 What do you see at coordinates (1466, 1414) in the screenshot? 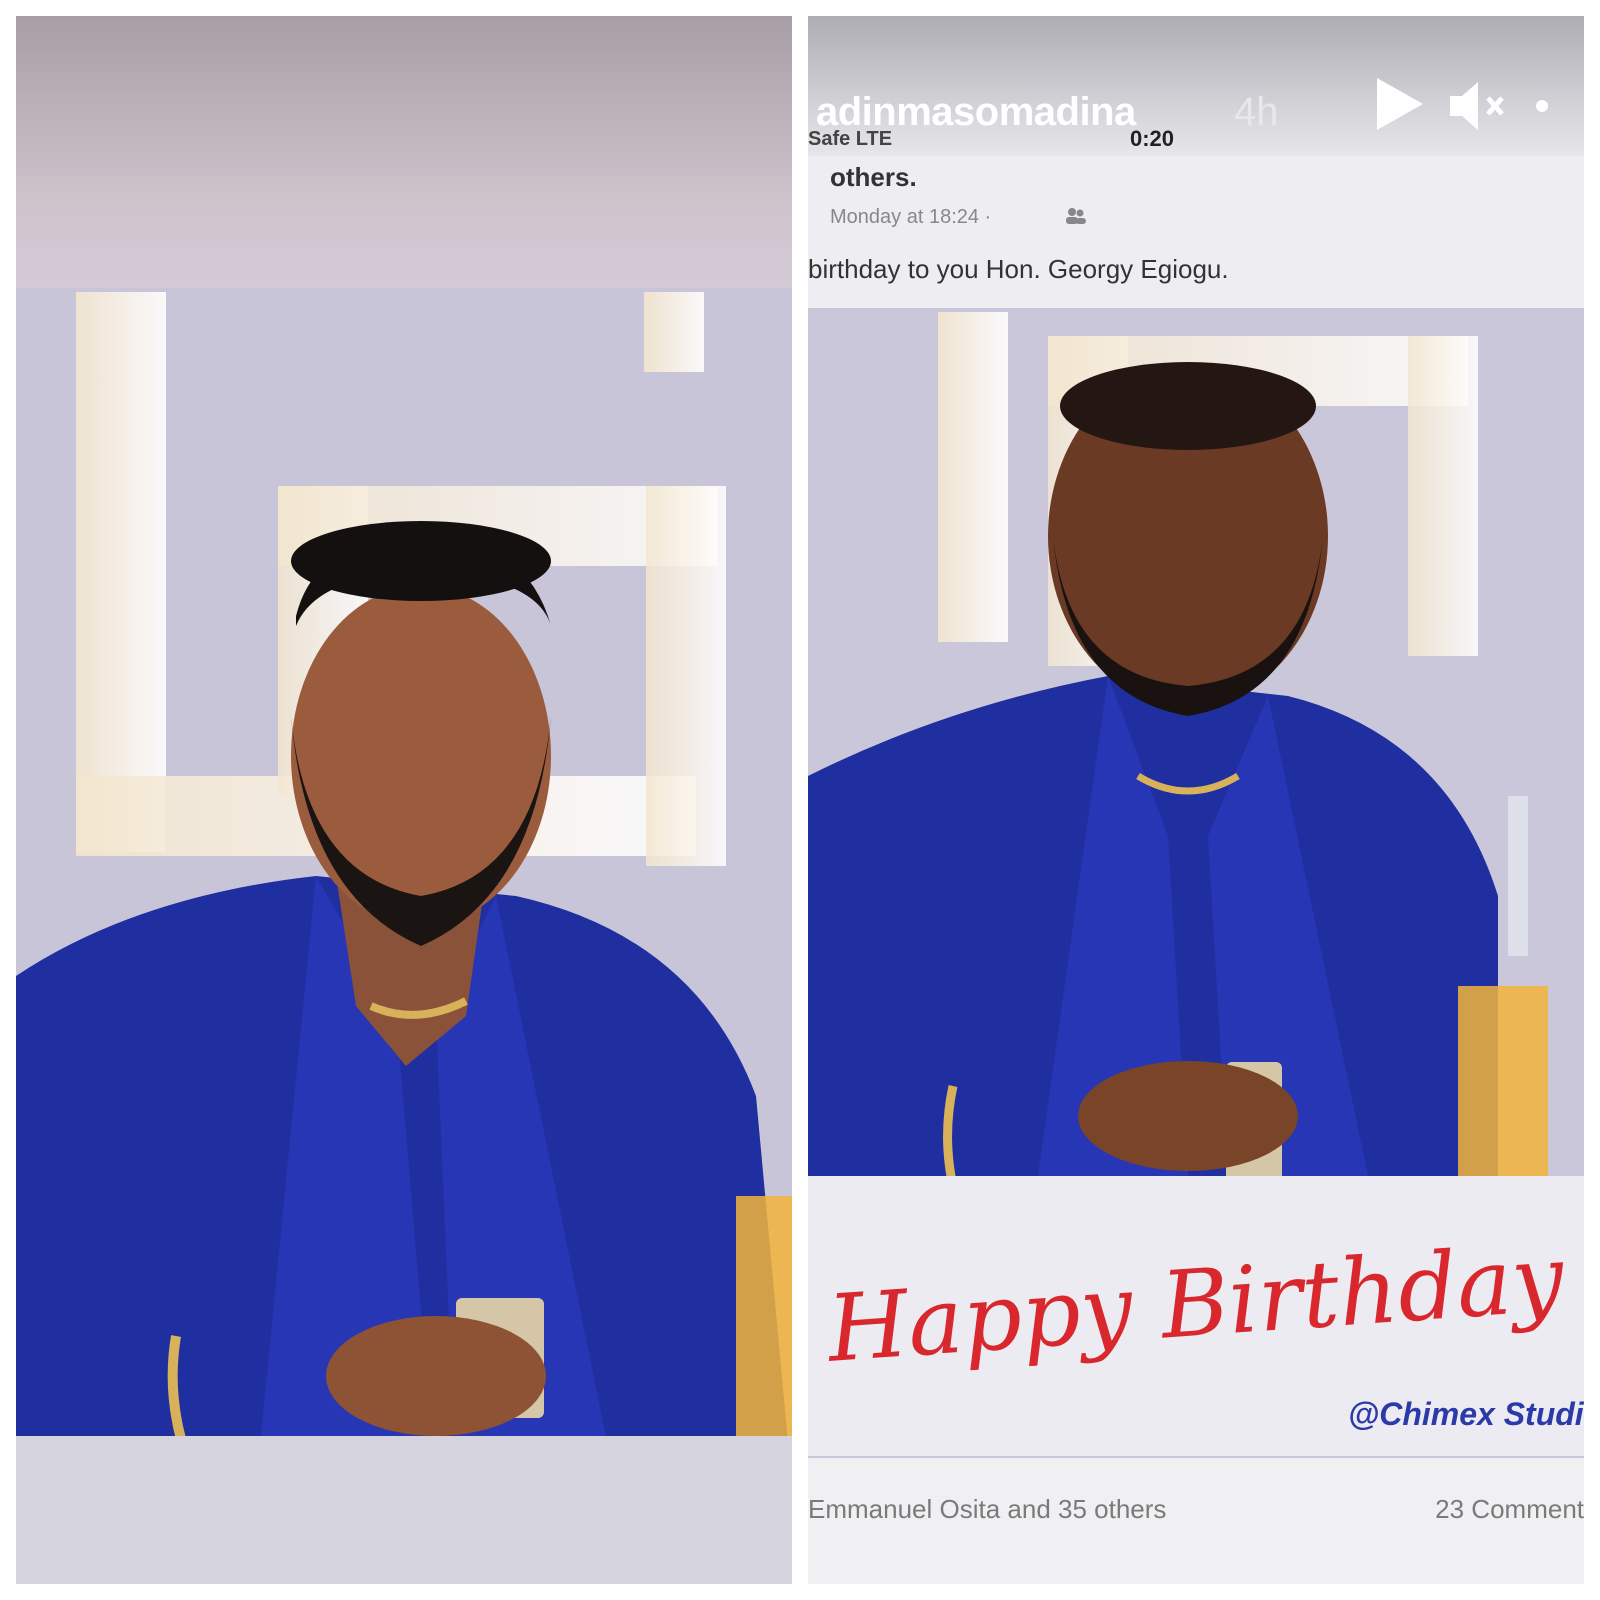
I see `studio-watermark: @Chimex Studi` at bounding box center [1466, 1414].